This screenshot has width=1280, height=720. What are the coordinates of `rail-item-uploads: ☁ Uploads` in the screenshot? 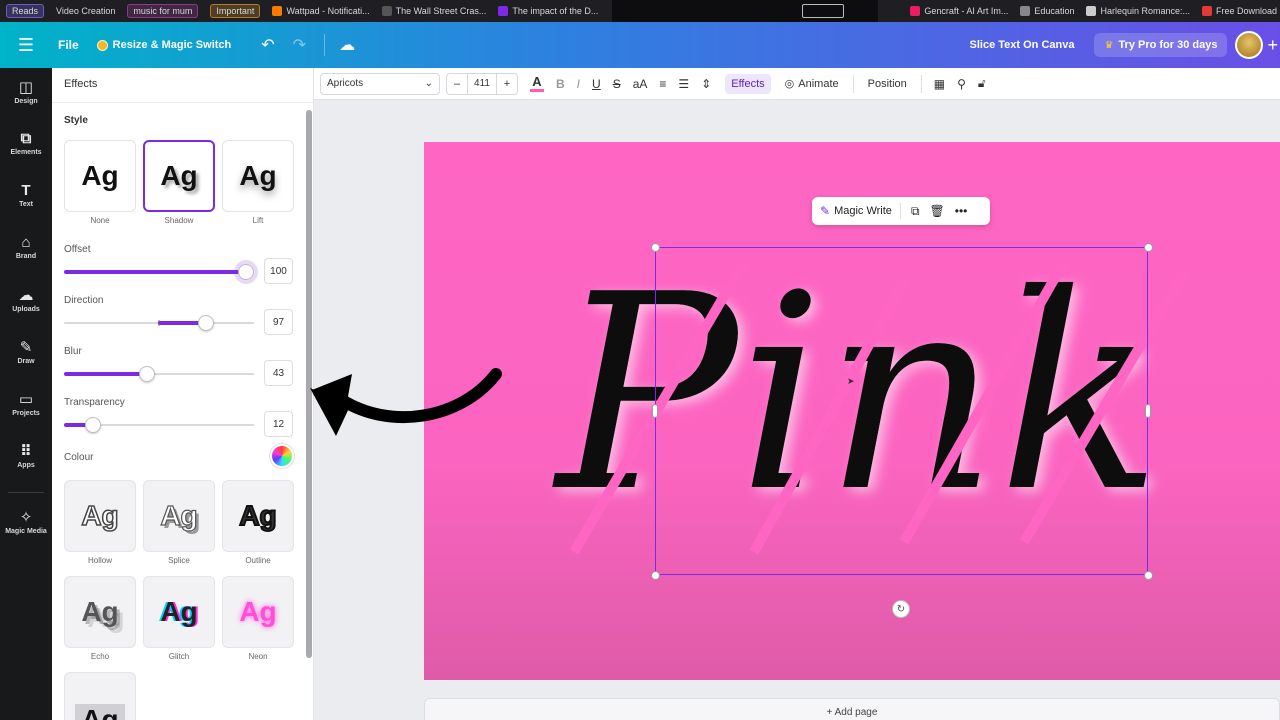 It's located at (26, 299).